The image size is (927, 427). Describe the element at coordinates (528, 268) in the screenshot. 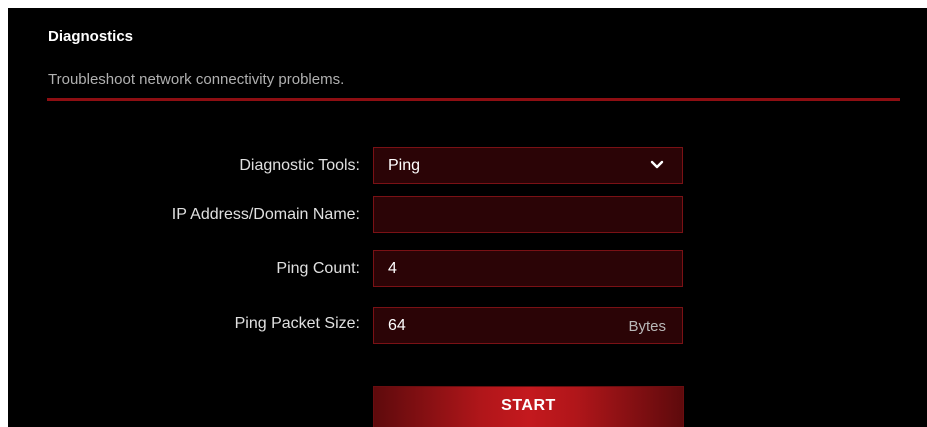

I see `ping-count-input: 4` at that location.